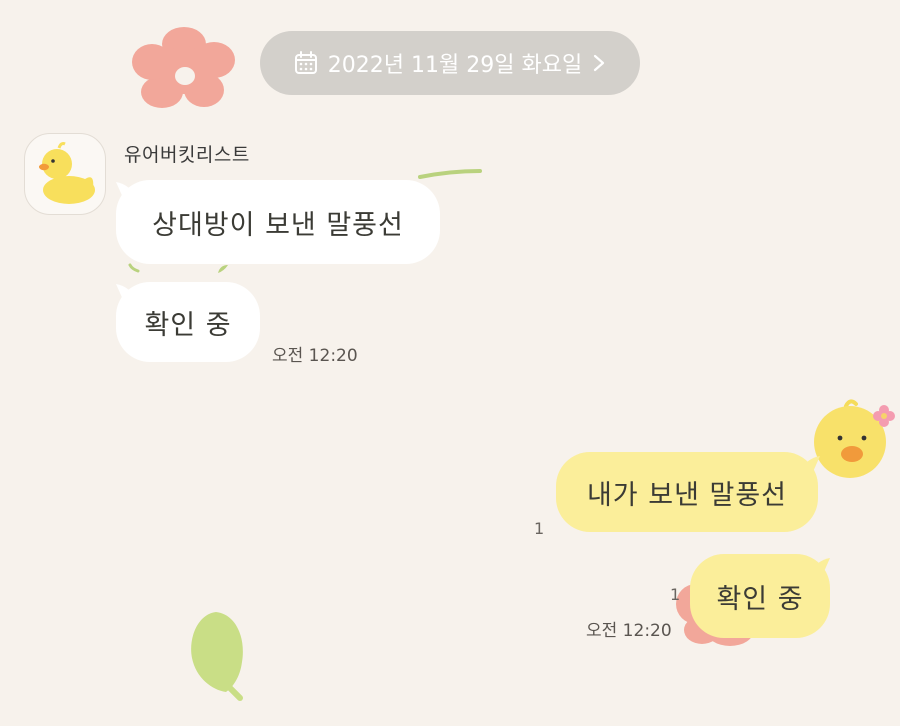  Describe the element at coordinates (687, 495) in the screenshot. I see `message-text: 내가 보낸 말풍선` at that location.